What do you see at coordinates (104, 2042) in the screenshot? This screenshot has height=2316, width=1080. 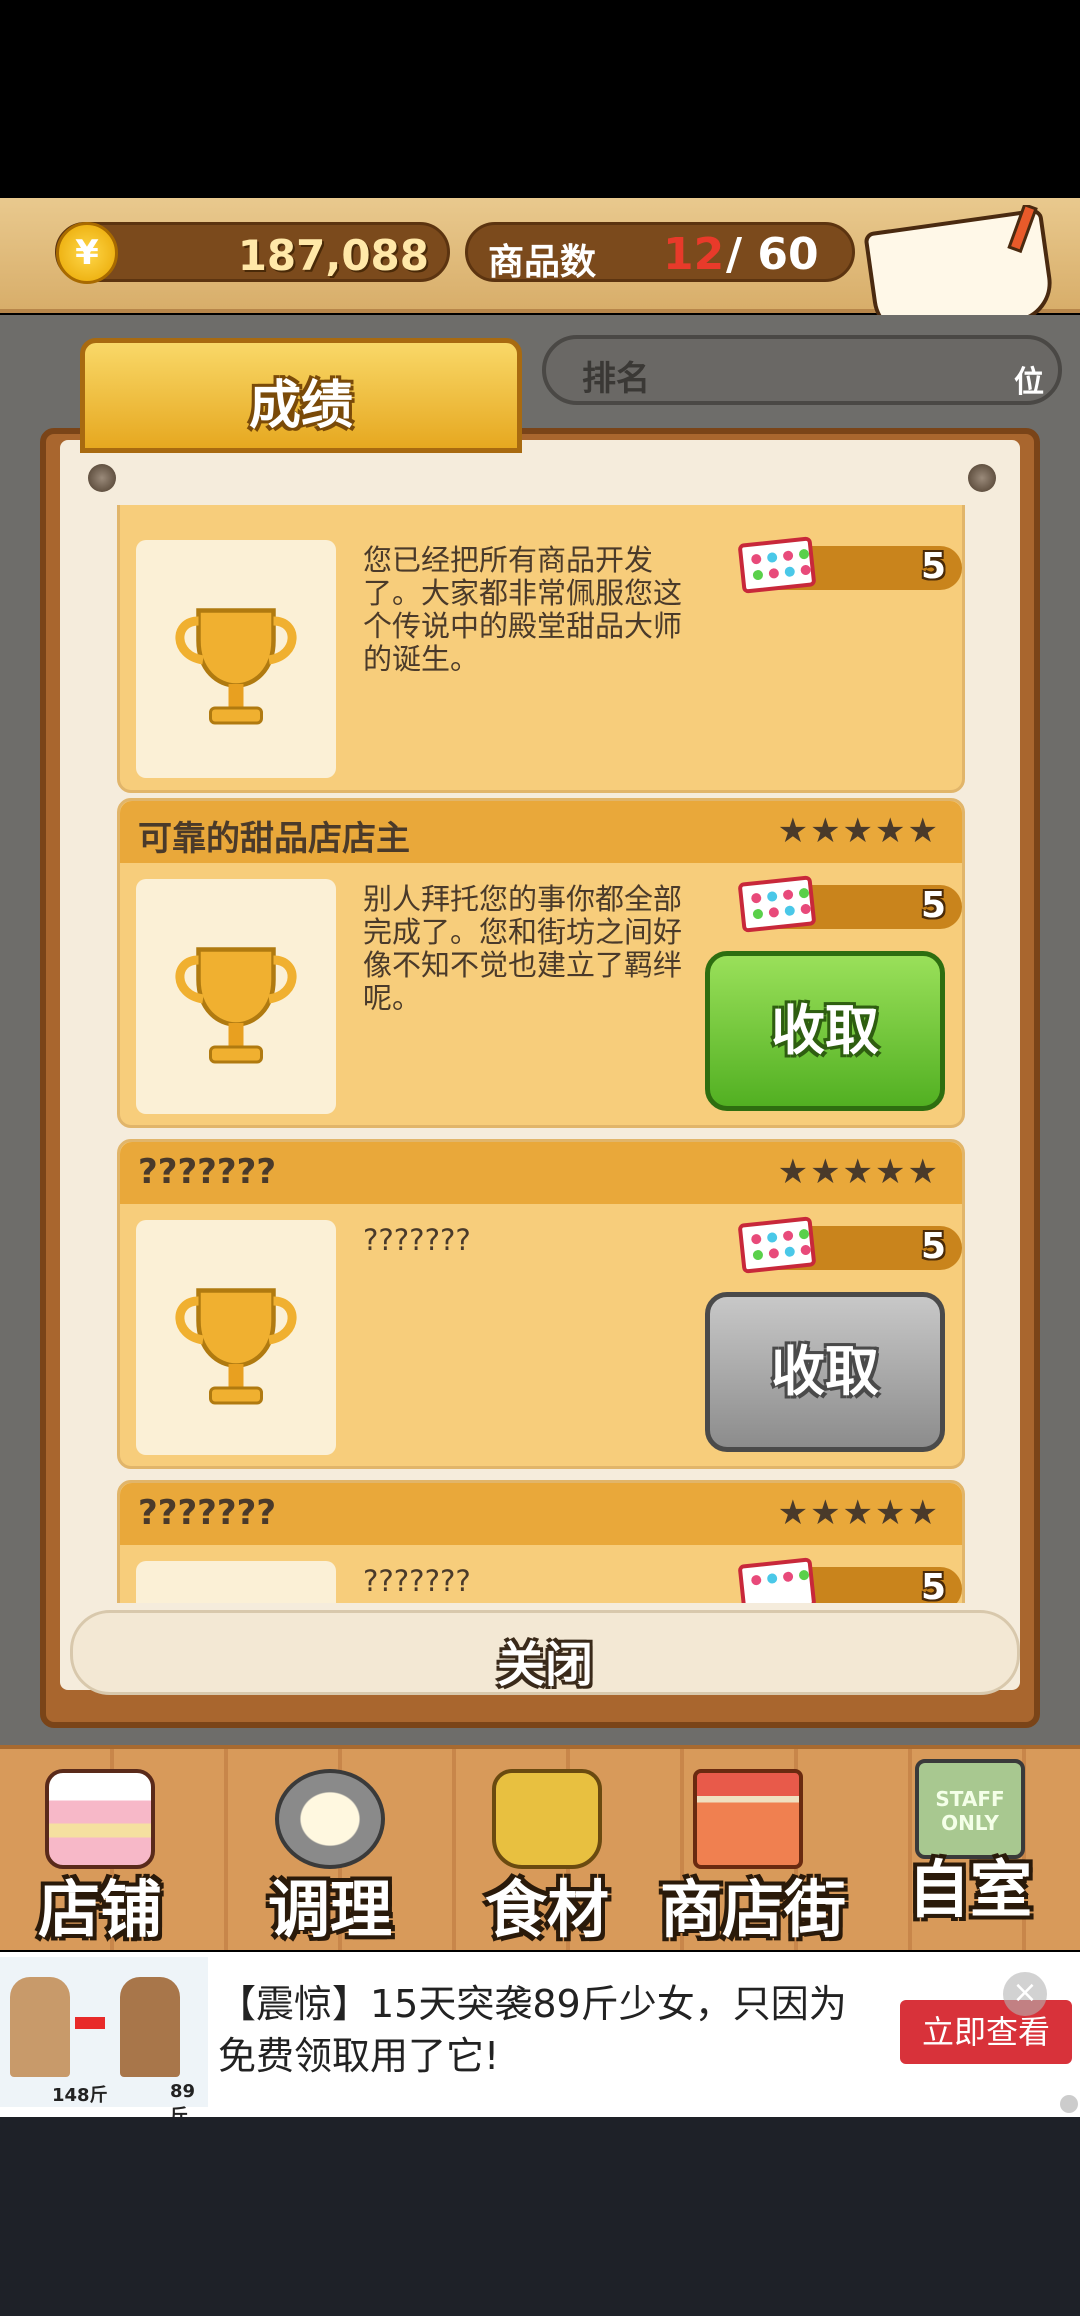 I see `ad-image: 148斤 89斤` at bounding box center [104, 2042].